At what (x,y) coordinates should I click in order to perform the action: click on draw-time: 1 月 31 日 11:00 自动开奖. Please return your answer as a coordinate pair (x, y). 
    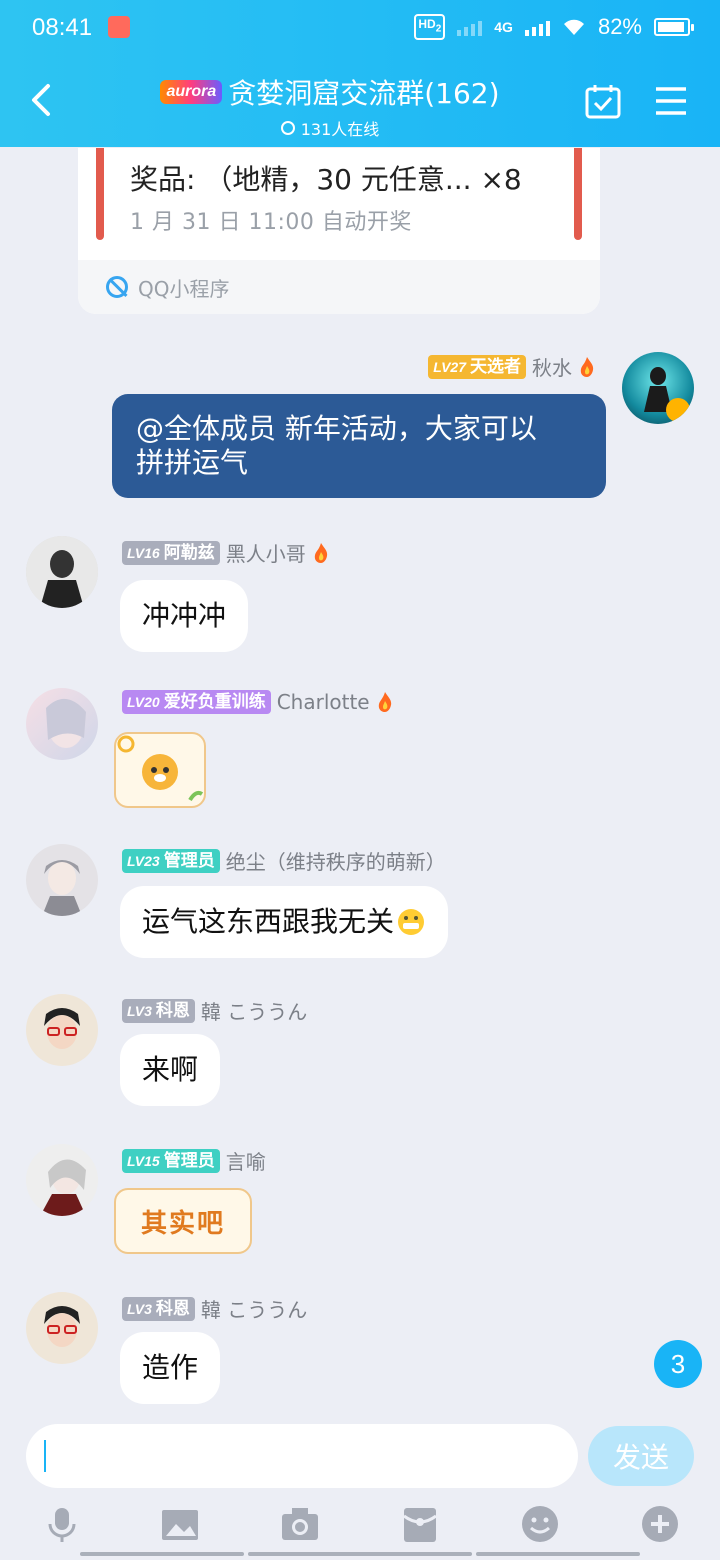
    Looking at the image, I should click on (271, 222).